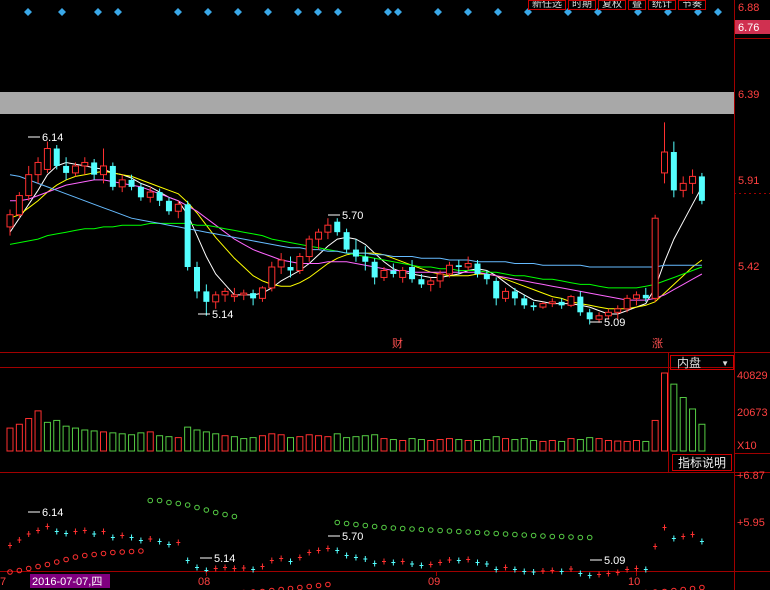 Image resolution: width=770 pixels, height=590 pixels. I want to click on volume-bars, so click(356, 412).